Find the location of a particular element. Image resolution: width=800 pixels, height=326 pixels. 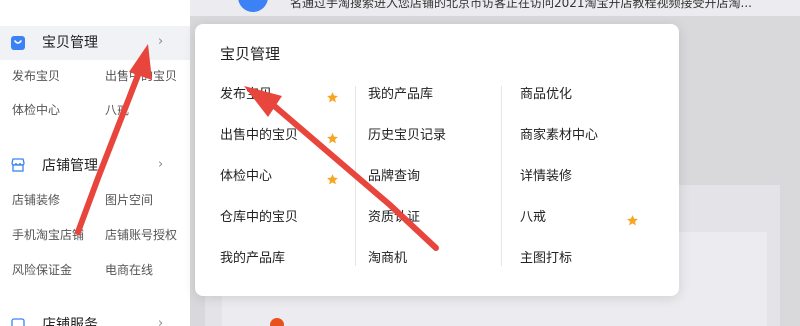

store-icon is located at coordinates (18, 165).